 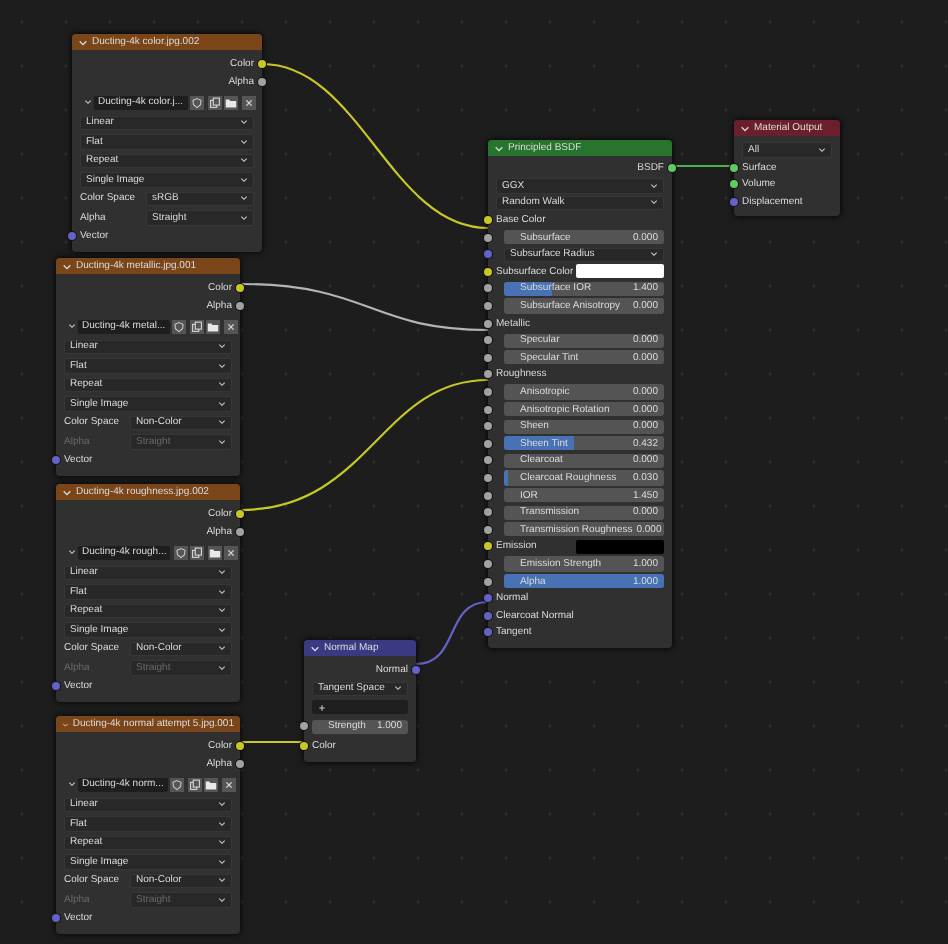 What do you see at coordinates (322, 707) in the screenshot?
I see `uv-icon` at bounding box center [322, 707].